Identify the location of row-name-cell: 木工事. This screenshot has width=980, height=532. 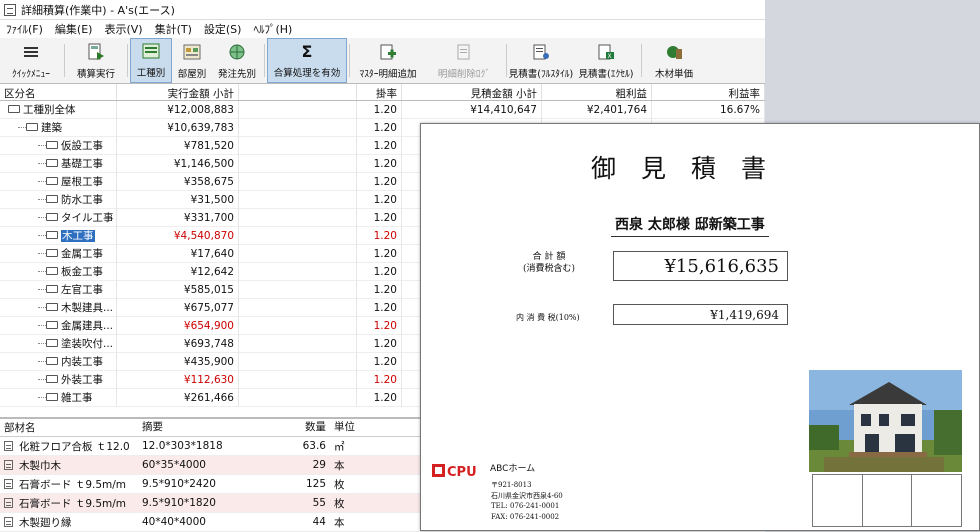
(58, 235).